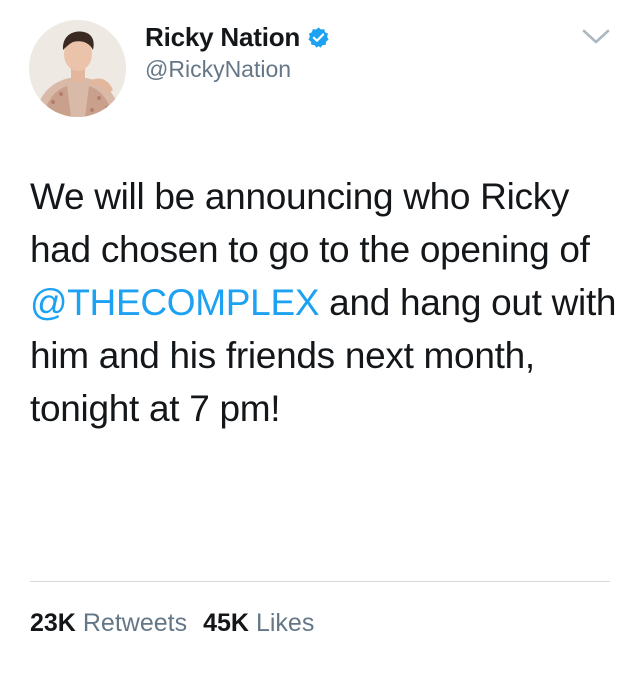 This screenshot has width=640, height=676. What do you see at coordinates (285, 623) in the screenshot?
I see `likes-label: Likes` at bounding box center [285, 623].